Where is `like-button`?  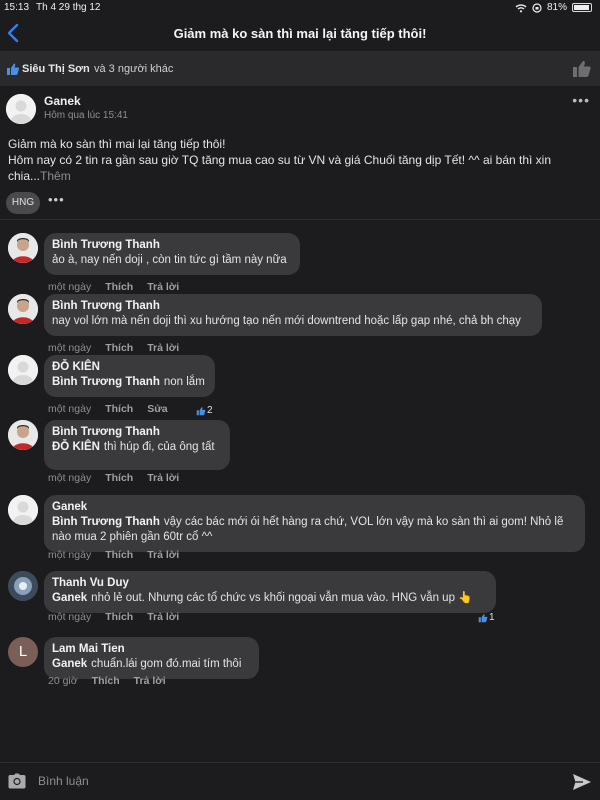 like-button is located at coordinates (582, 69).